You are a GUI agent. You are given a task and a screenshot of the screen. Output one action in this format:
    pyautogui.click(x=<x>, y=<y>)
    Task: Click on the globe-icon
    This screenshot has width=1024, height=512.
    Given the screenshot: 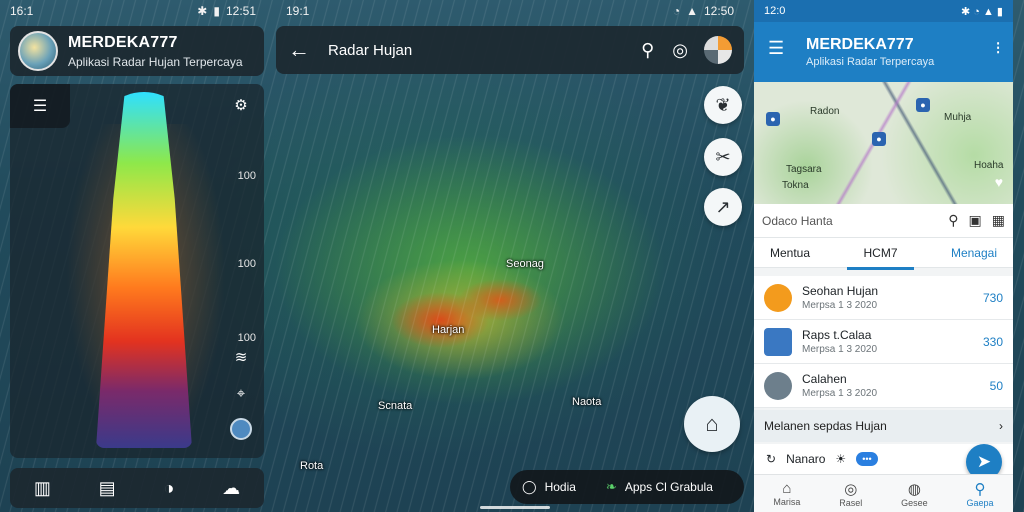 What is the action you would take?
    pyautogui.click(x=241, y=429)
    